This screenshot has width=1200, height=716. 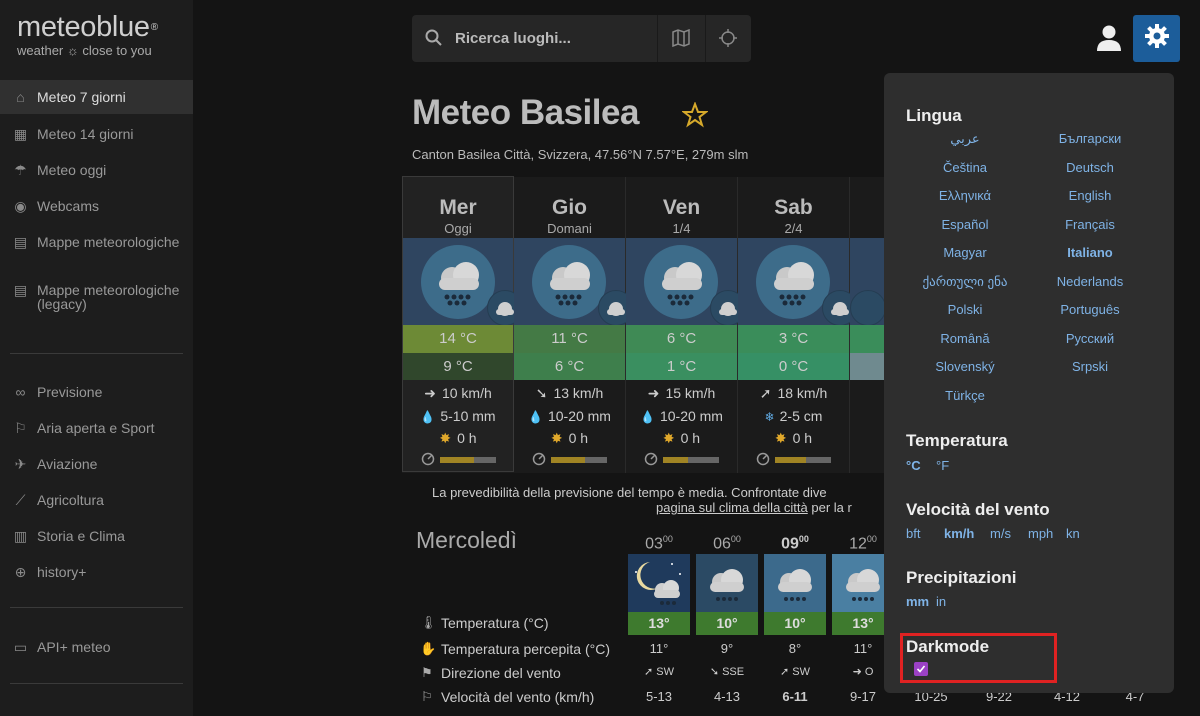 I want to click on sidebar-item: ▥ Storia e Clima, so click(x=96, y=538).